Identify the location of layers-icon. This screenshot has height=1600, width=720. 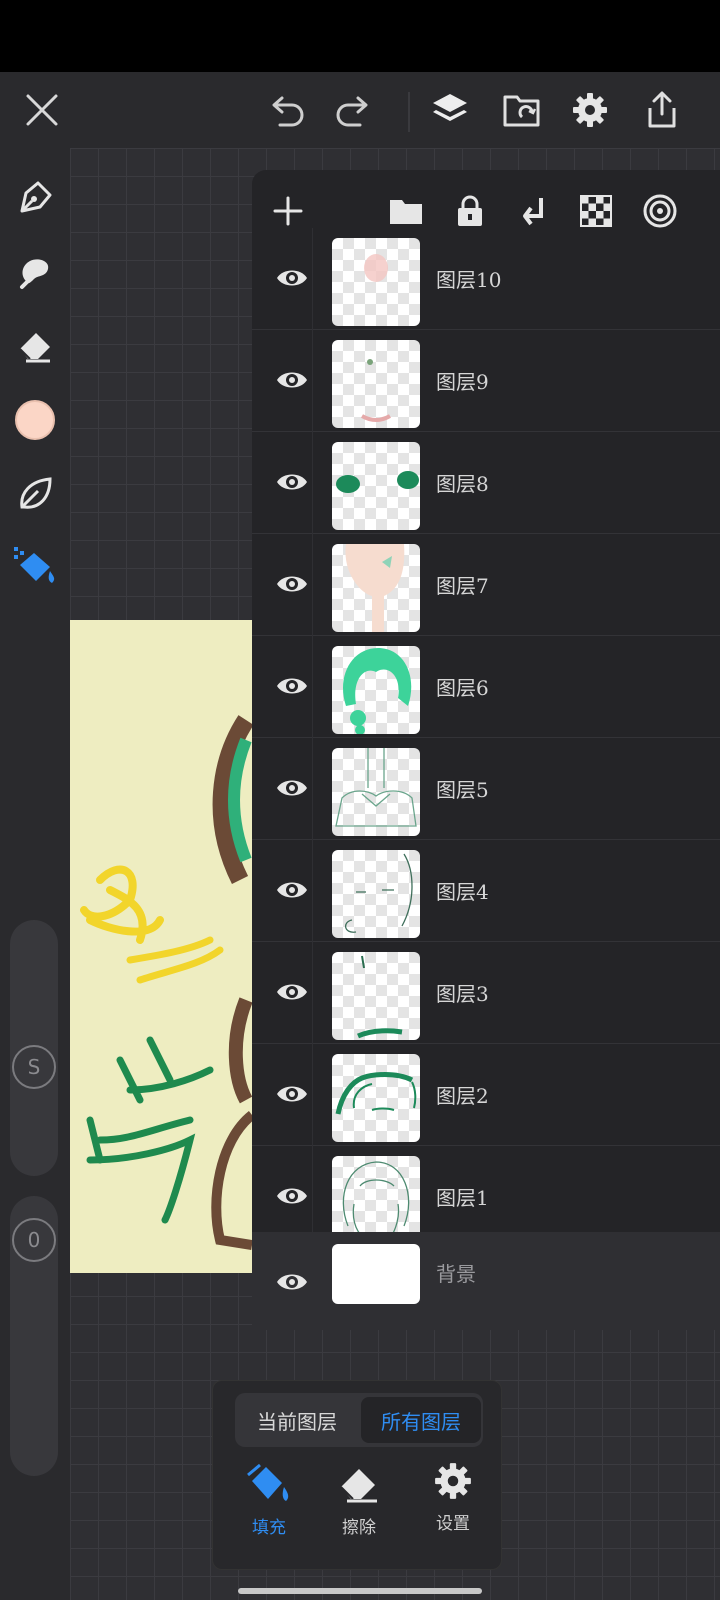
(450, 107).